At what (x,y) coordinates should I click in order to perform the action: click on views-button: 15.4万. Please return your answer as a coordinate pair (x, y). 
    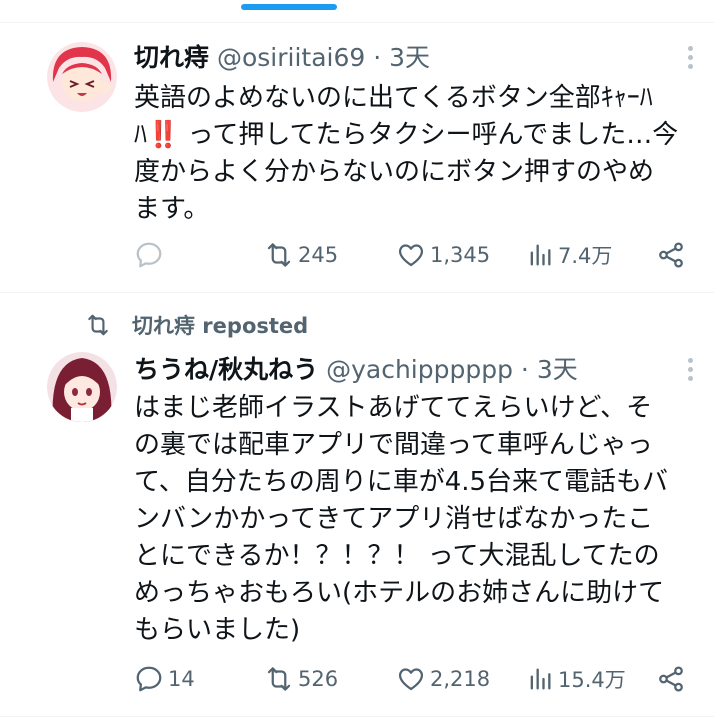
    Looking at the image, I should click on (576, 679).